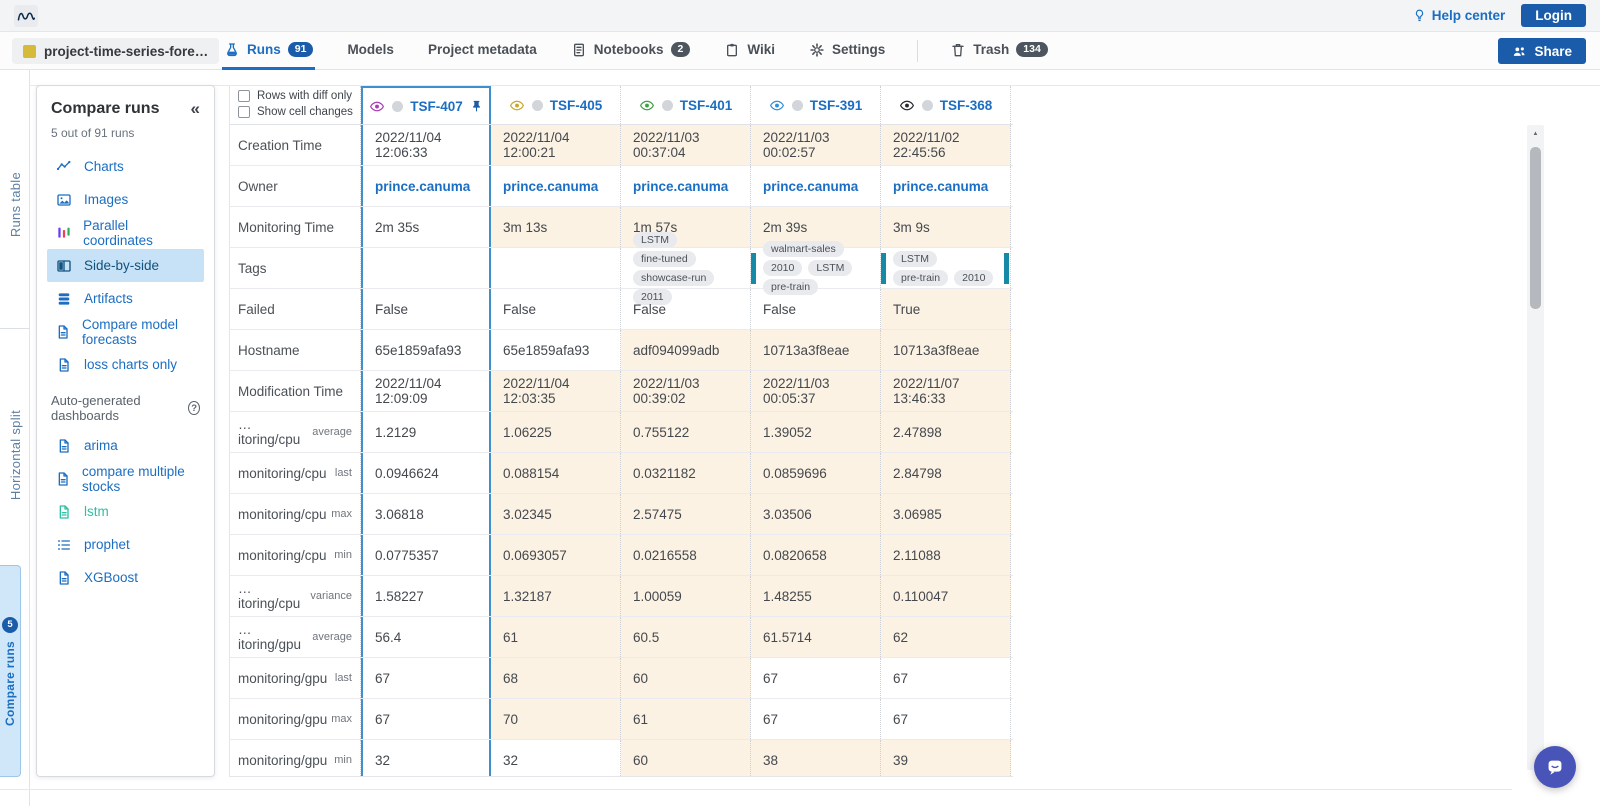 Image resolution: width=1600 pixels, height=806 pixels. I want to click on tab-runs: Runs 91, so click(269, 51).